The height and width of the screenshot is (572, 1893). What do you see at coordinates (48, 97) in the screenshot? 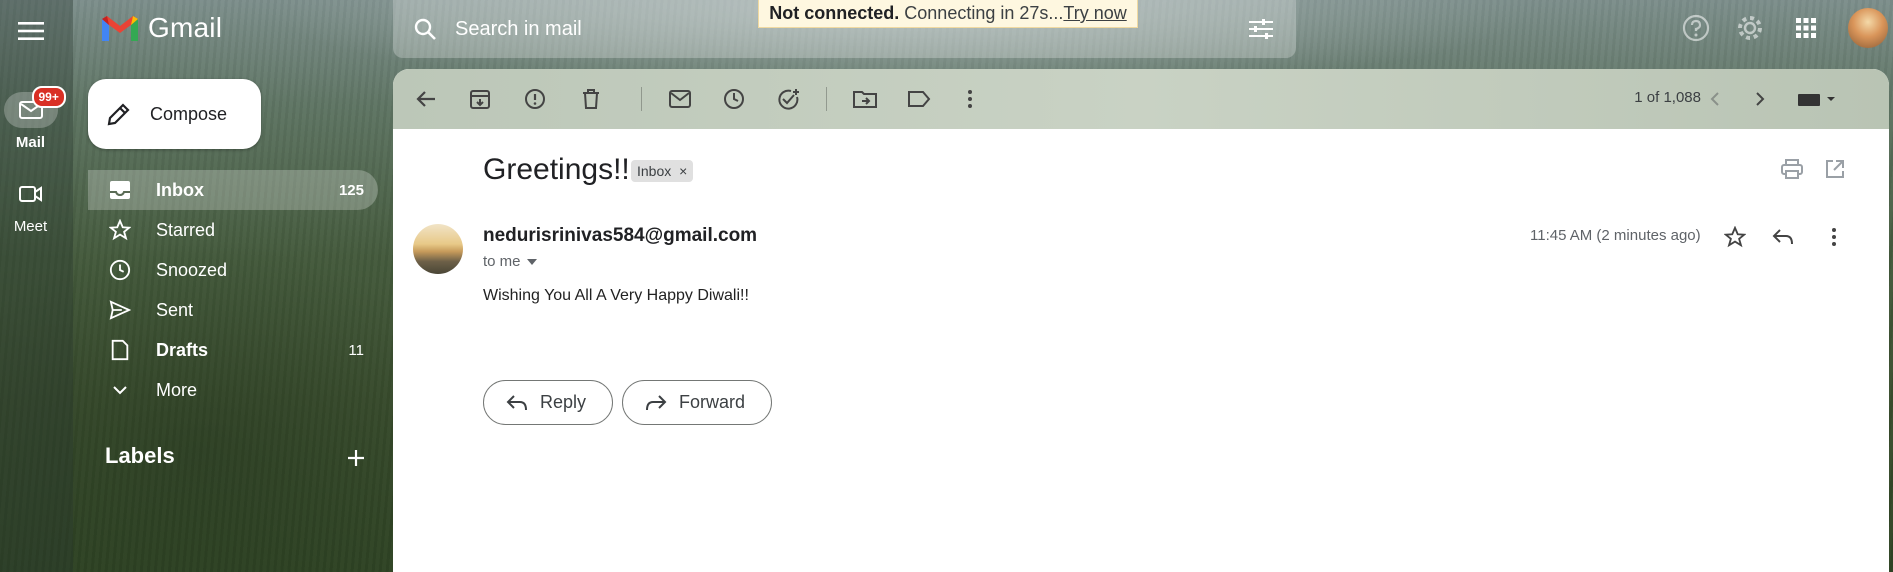
I see `unread-badge: 99+` at bounding box center [48, 97].